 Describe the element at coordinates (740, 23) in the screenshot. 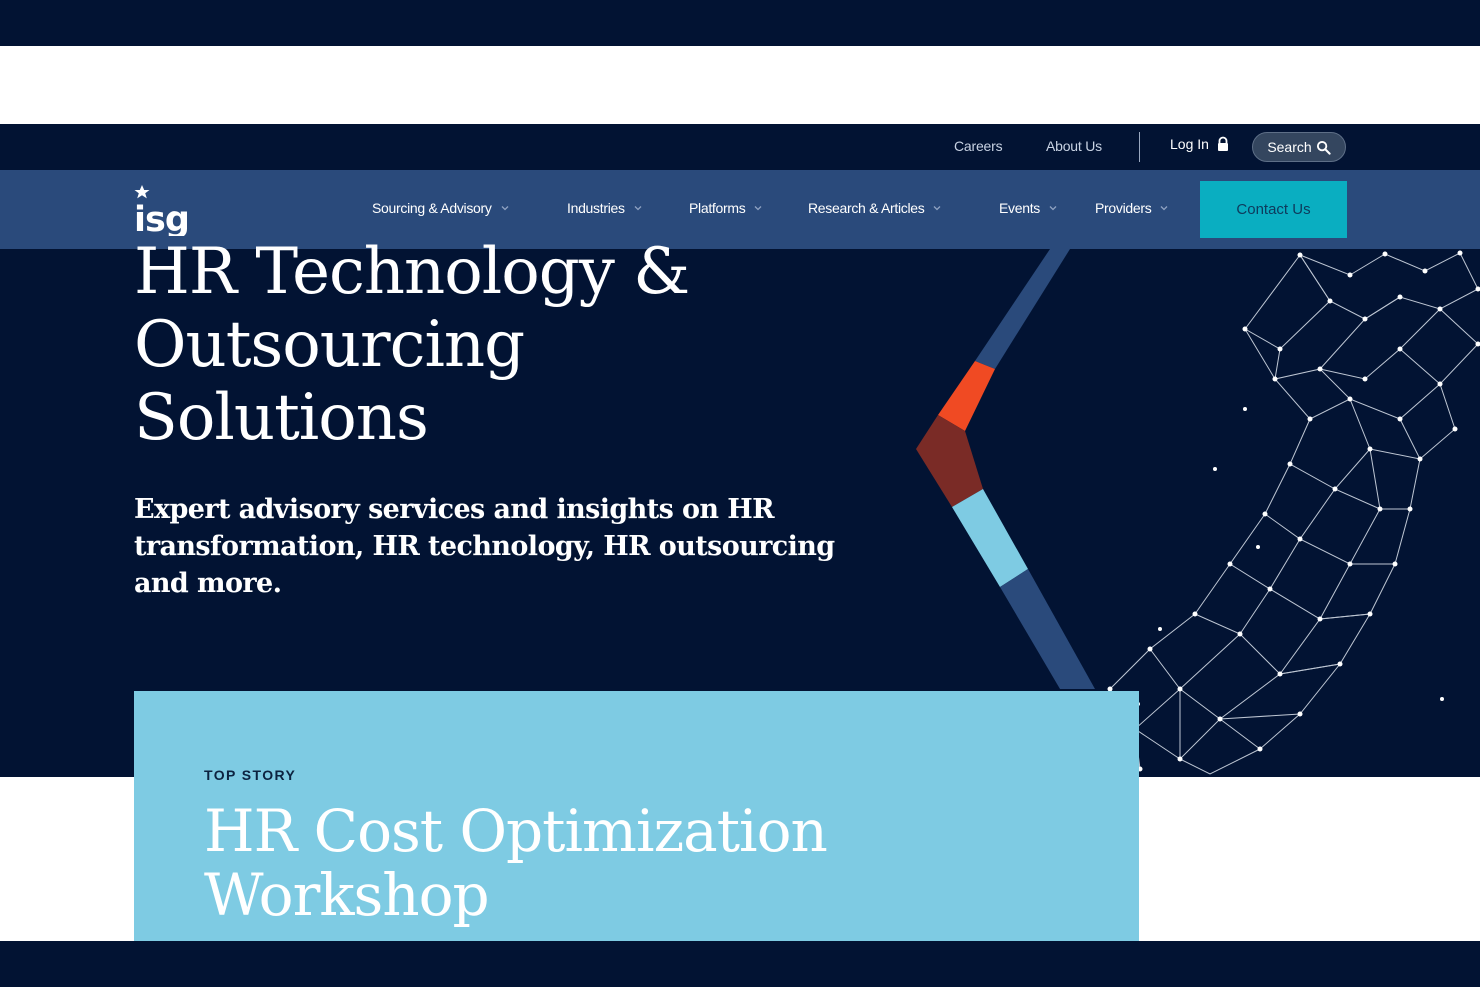

I see `top-frame-band` at that location.